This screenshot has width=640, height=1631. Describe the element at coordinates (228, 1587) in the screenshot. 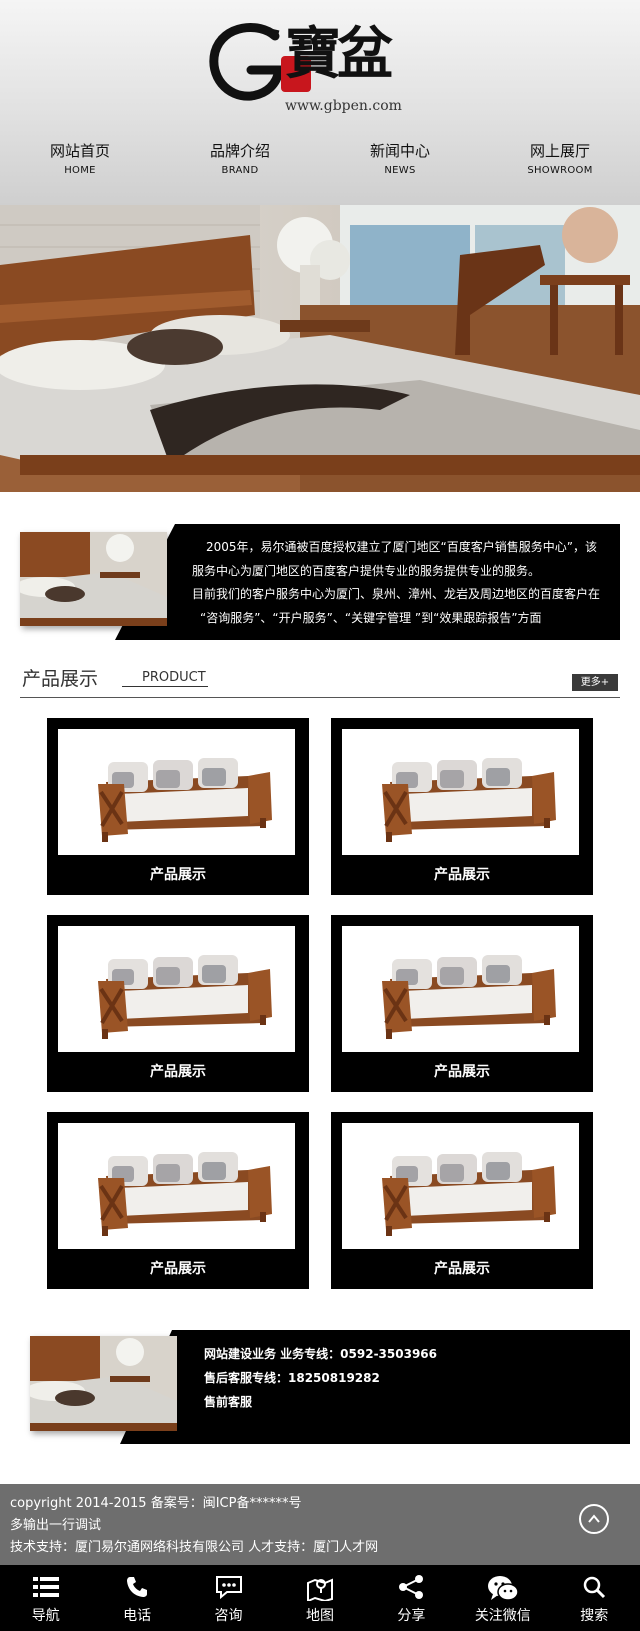

I see `chat-icon` at that location.